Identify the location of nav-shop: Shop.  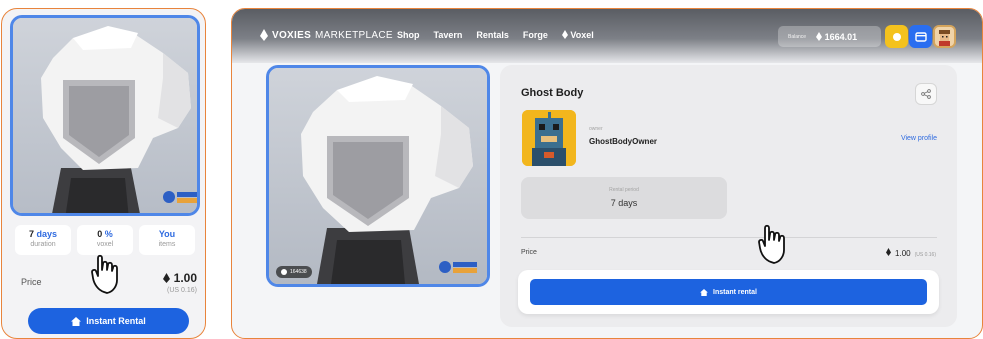
(408, 35).